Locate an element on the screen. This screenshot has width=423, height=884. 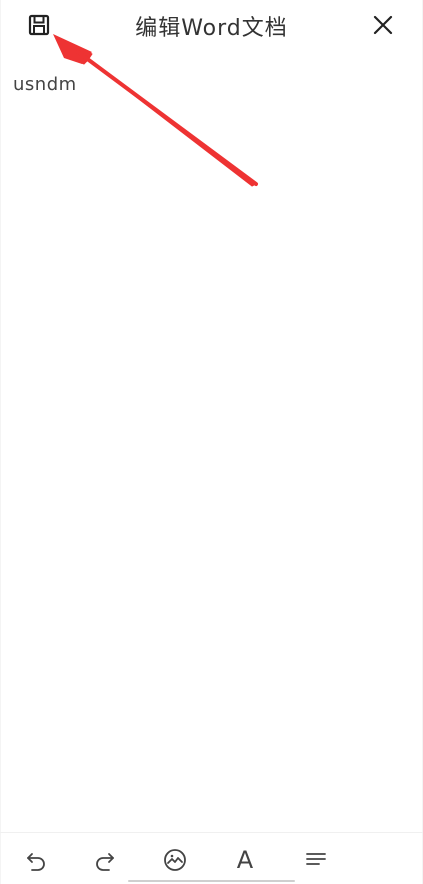
page-title: 编辑Word文档 is located at coordinates (211, 28).